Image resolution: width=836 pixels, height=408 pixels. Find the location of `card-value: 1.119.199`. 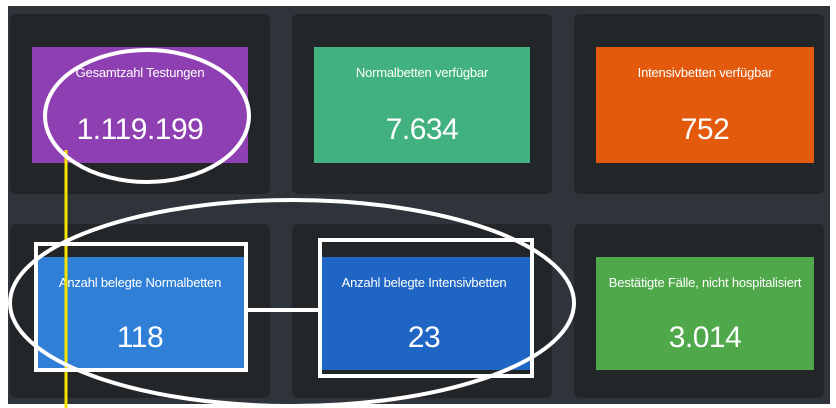

card-value: 1.119.199 is located at coordinates (140, 129).